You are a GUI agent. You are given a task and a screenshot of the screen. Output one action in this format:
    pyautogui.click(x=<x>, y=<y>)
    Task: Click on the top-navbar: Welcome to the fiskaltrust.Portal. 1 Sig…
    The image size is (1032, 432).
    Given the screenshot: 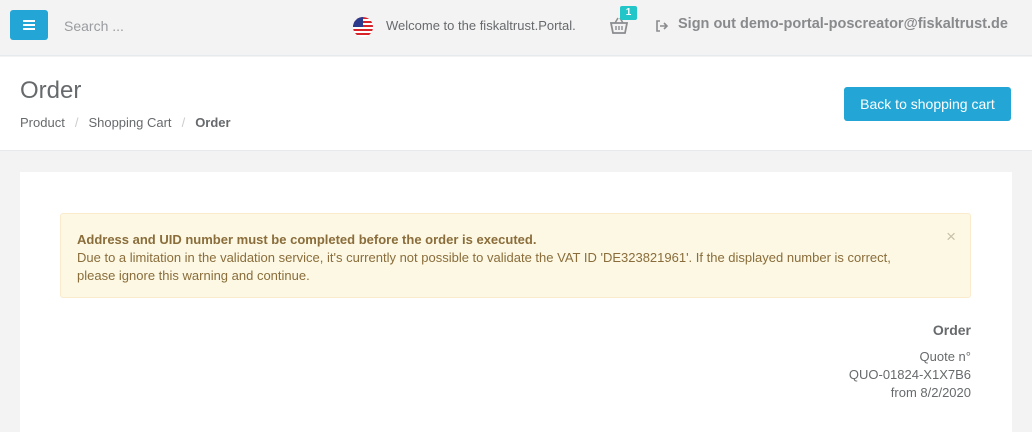 What is the action you would take?
    pyautogui.click(x=516, y=28)
    